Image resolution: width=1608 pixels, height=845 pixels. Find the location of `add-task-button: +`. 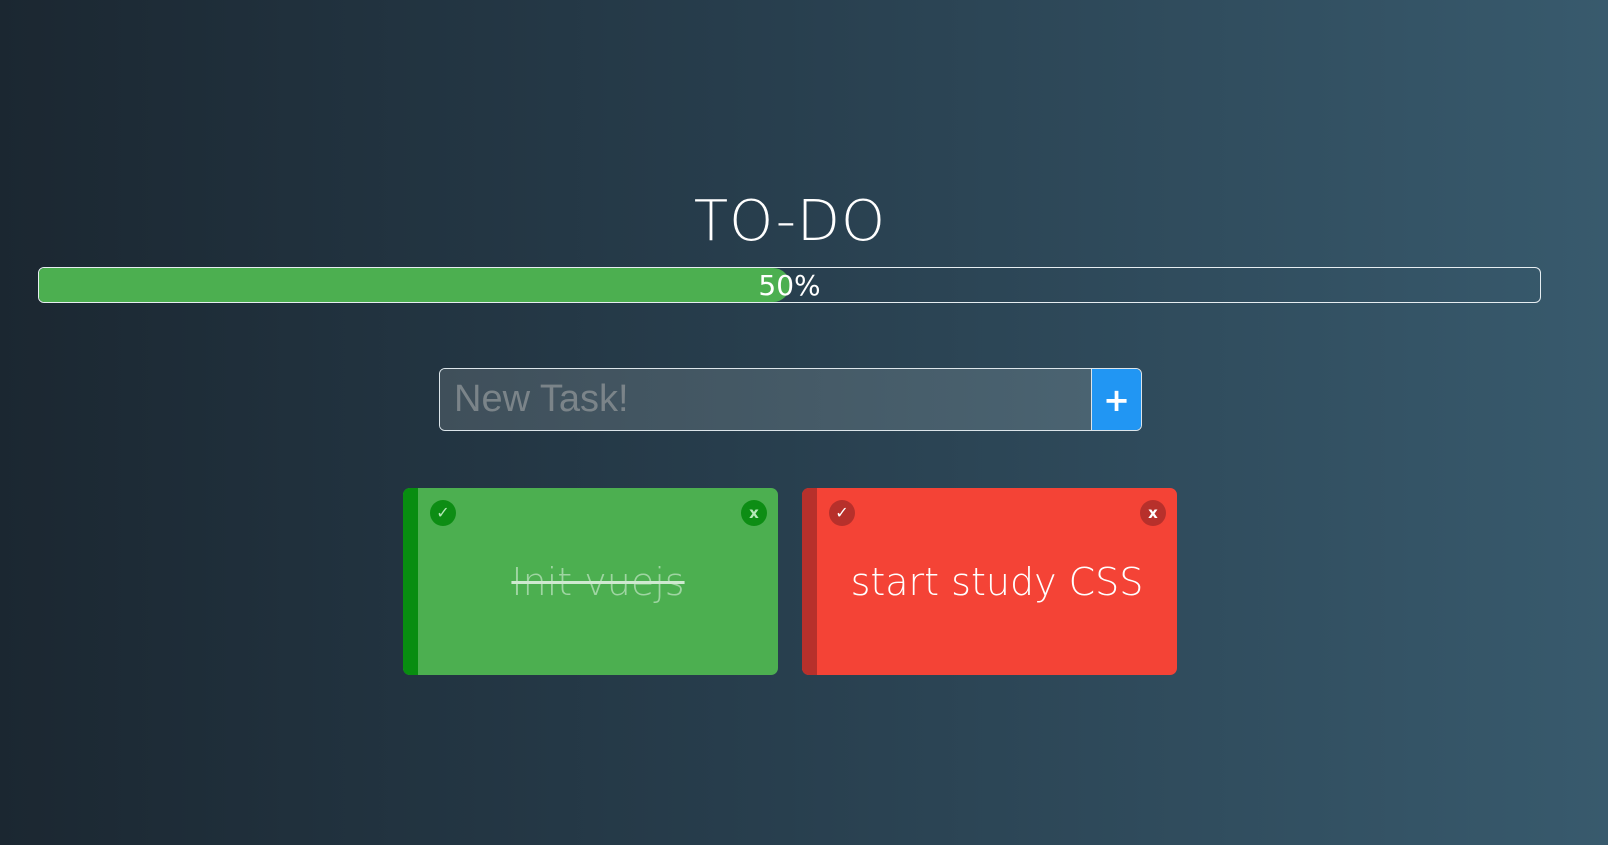

add-task-button: + is located at coordinates (1116, 399).